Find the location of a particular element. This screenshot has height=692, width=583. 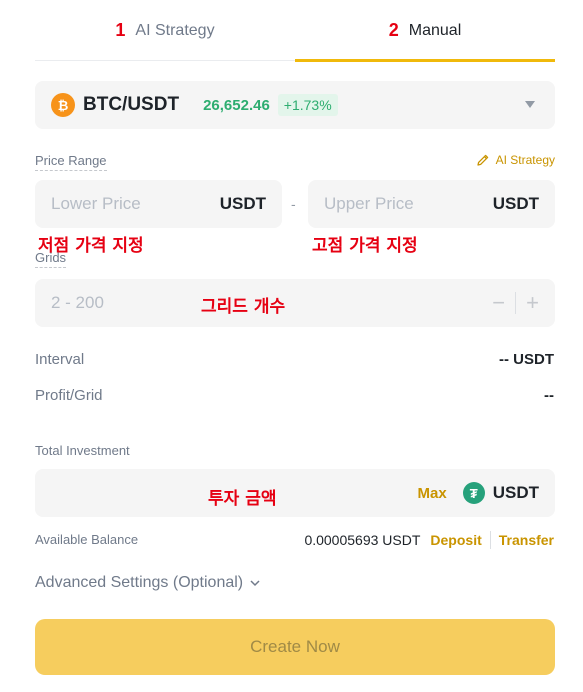

pair-symbol: BTC/USDT is located at coordinates (131, 104).